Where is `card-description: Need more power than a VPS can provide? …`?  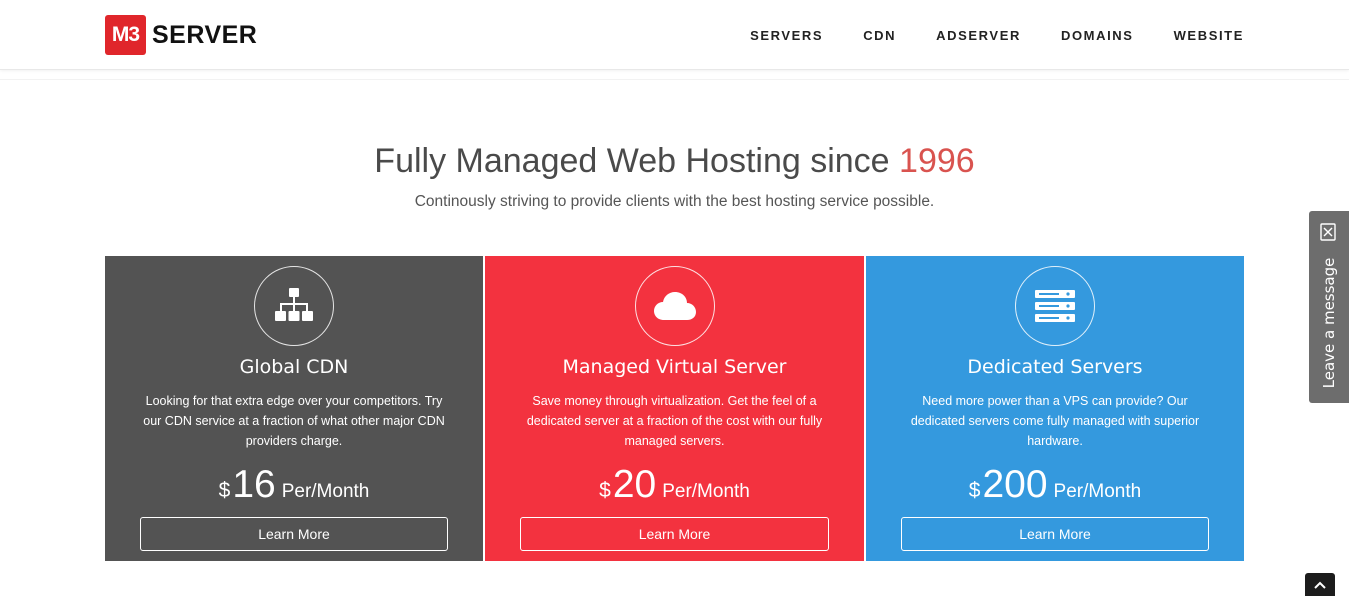 card-description: Need more power than a VPS can provide? … is located at coordinates (1055, 421).